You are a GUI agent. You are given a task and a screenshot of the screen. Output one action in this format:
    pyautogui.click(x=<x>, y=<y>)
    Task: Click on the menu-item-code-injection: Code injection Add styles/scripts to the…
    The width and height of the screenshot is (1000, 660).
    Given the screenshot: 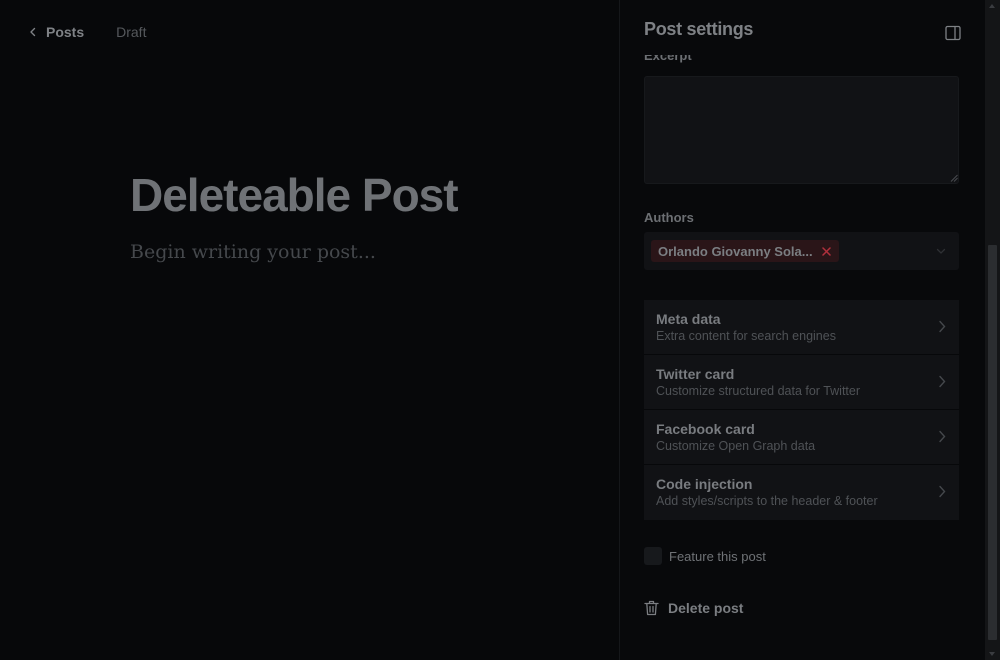 What is the action you would take?
    pyautogui.click(x=801, y=492)
    